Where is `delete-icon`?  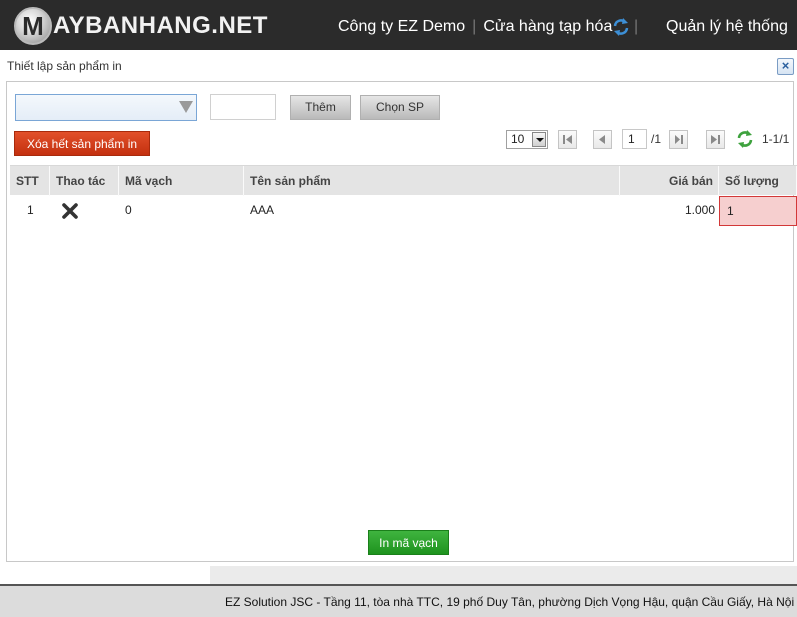 delete-icon is located at coordinates (70, 211).